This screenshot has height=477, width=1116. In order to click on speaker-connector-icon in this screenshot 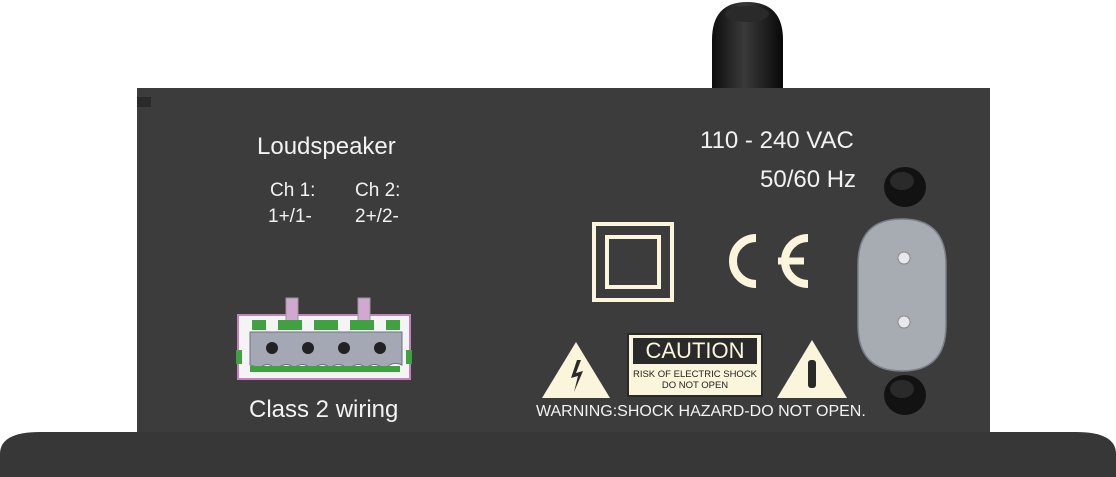, I will do `click(326, 337)`.